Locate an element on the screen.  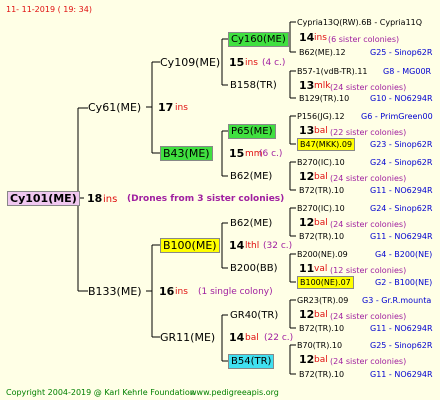
gen4-6-top: B200(NE).09 is located at coordinates (322, 254).